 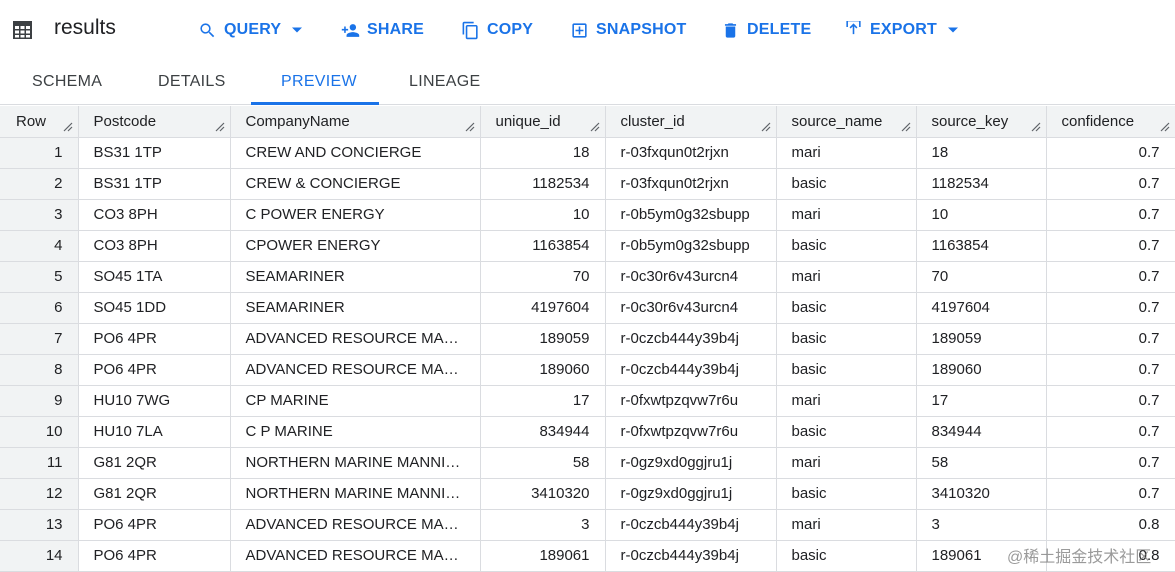 What do you see at coordinates (981, 246) in the screenshot?
I see `cell-source-key: 1163854` at bounding box center [981, 246].